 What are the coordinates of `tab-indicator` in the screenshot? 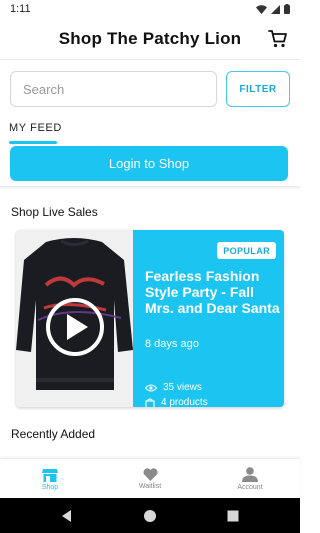 It's located at (33, 142).